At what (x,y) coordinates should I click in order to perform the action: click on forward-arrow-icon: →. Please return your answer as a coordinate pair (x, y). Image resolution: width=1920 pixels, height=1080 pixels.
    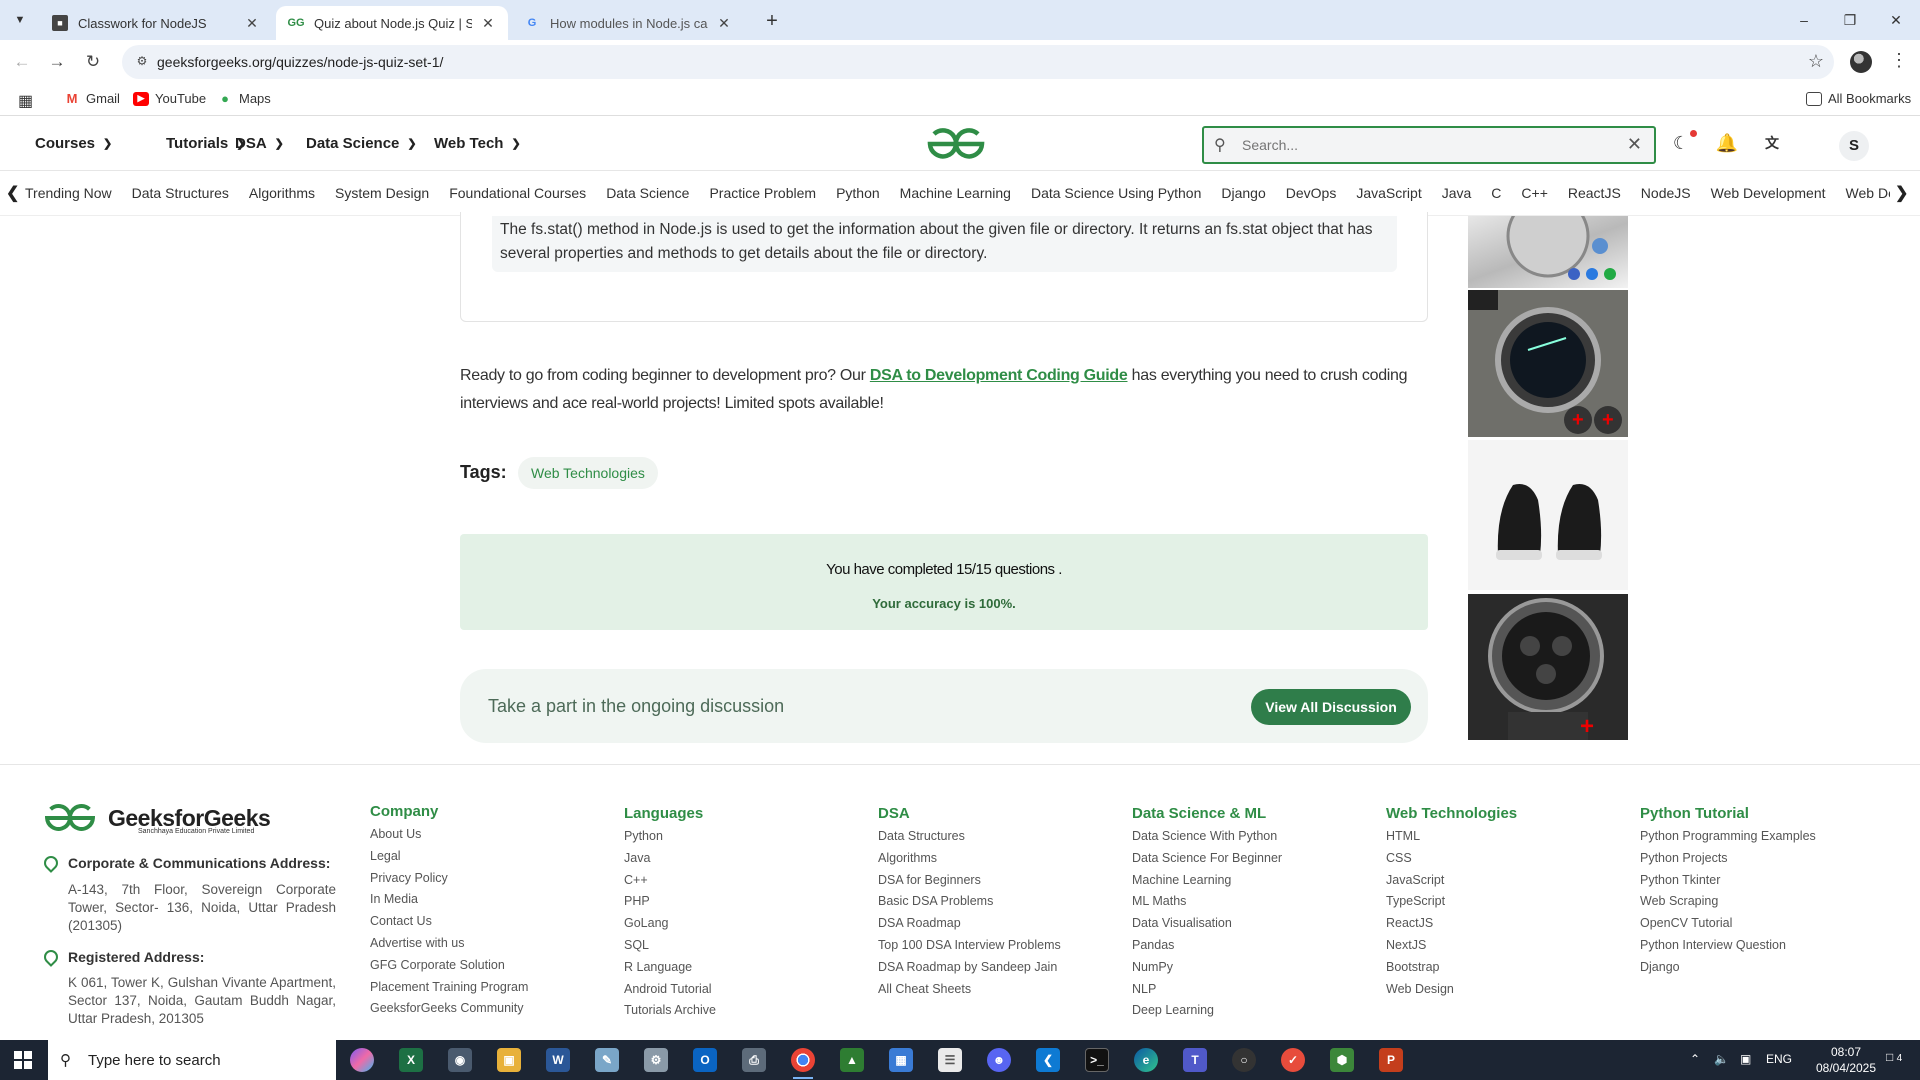
    Looking at the image, I should click on (57, 62).